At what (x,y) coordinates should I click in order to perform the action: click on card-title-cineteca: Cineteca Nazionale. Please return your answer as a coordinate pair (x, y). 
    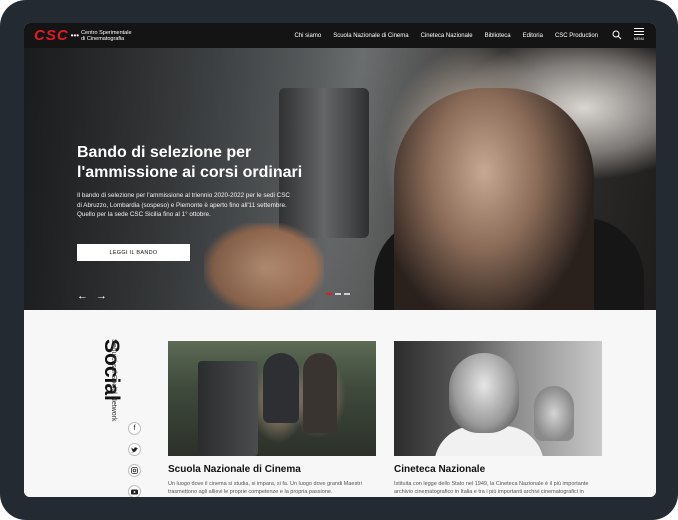
    Looking at the image, I should click on (439, 469).